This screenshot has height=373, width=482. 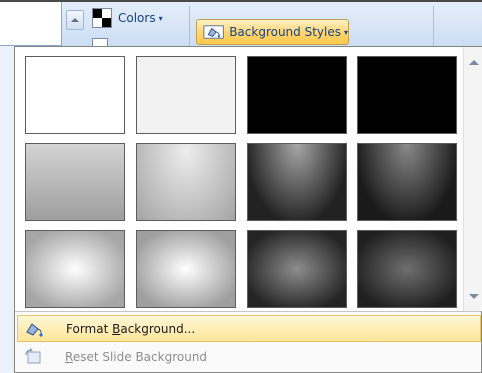 What do you see at coordinates (248, 311) in the screenshot?
I see `menu-separator` at bounding box center [248, 311].